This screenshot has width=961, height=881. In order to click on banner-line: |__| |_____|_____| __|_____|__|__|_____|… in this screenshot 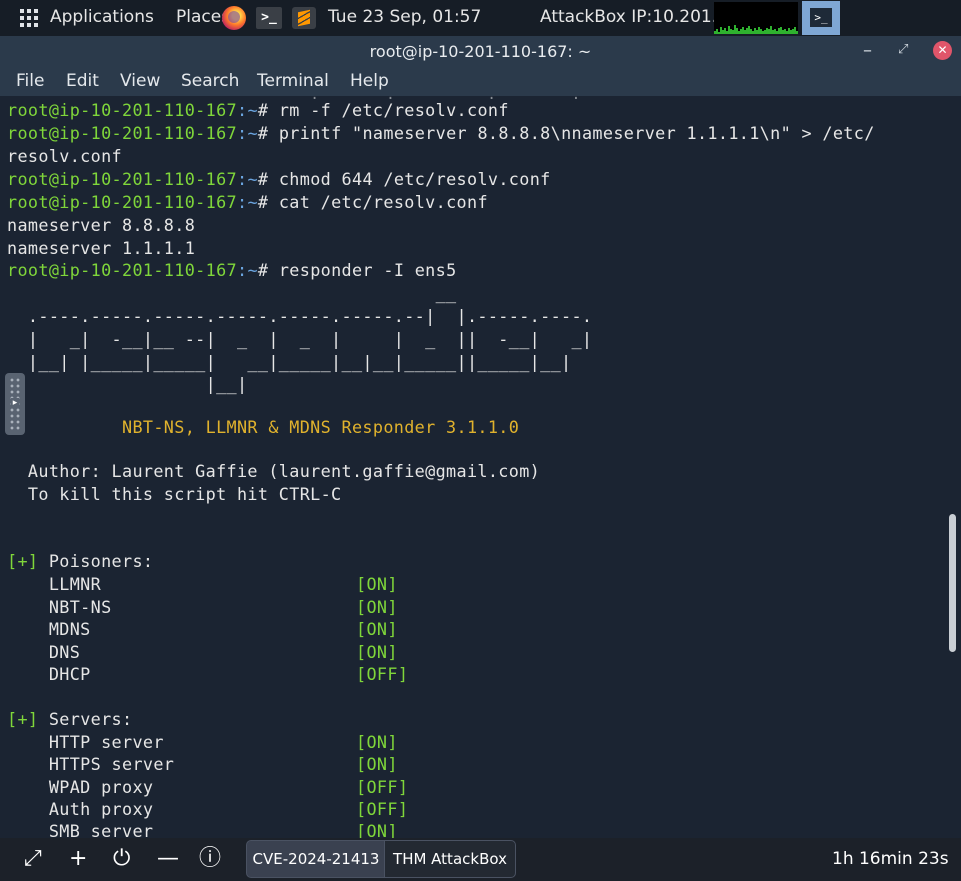, I will do `click(289, 362)`.